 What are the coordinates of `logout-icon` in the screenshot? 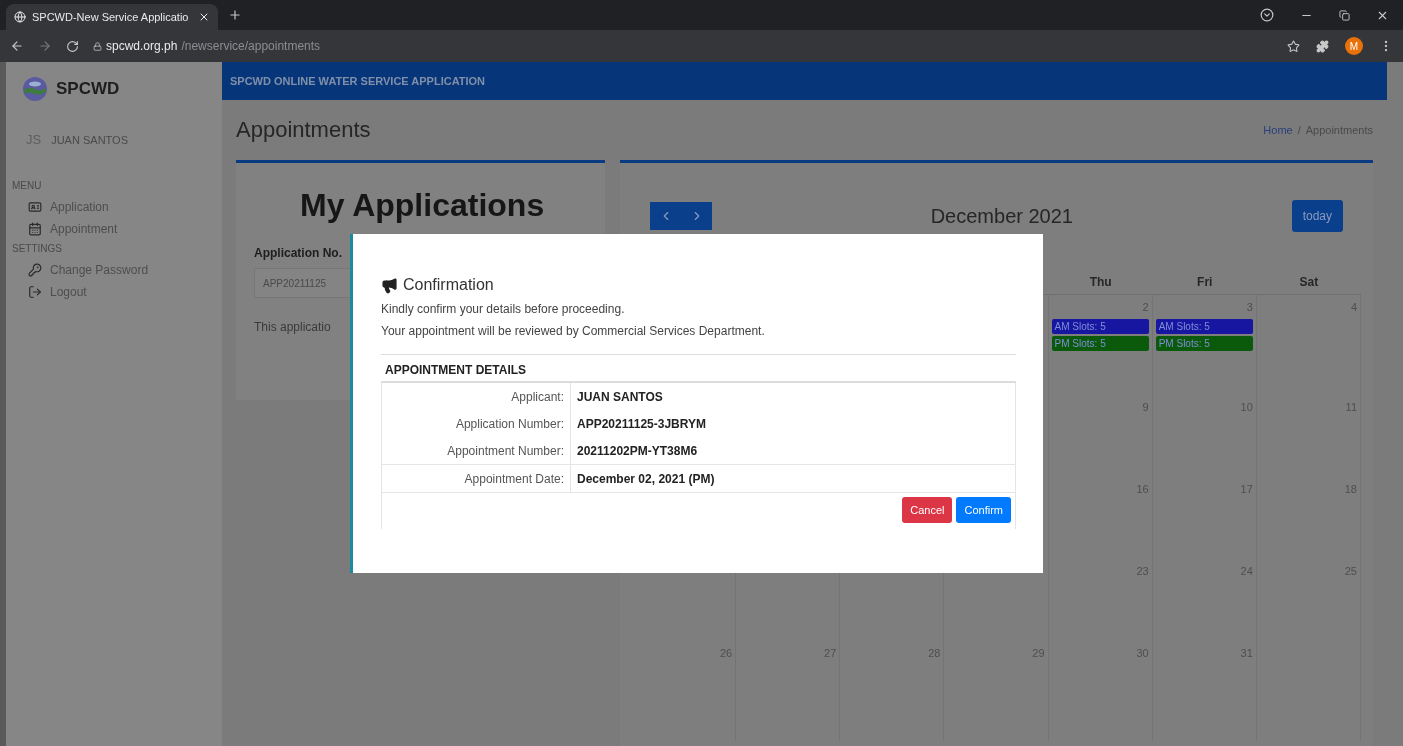 It's located at (35, 292).